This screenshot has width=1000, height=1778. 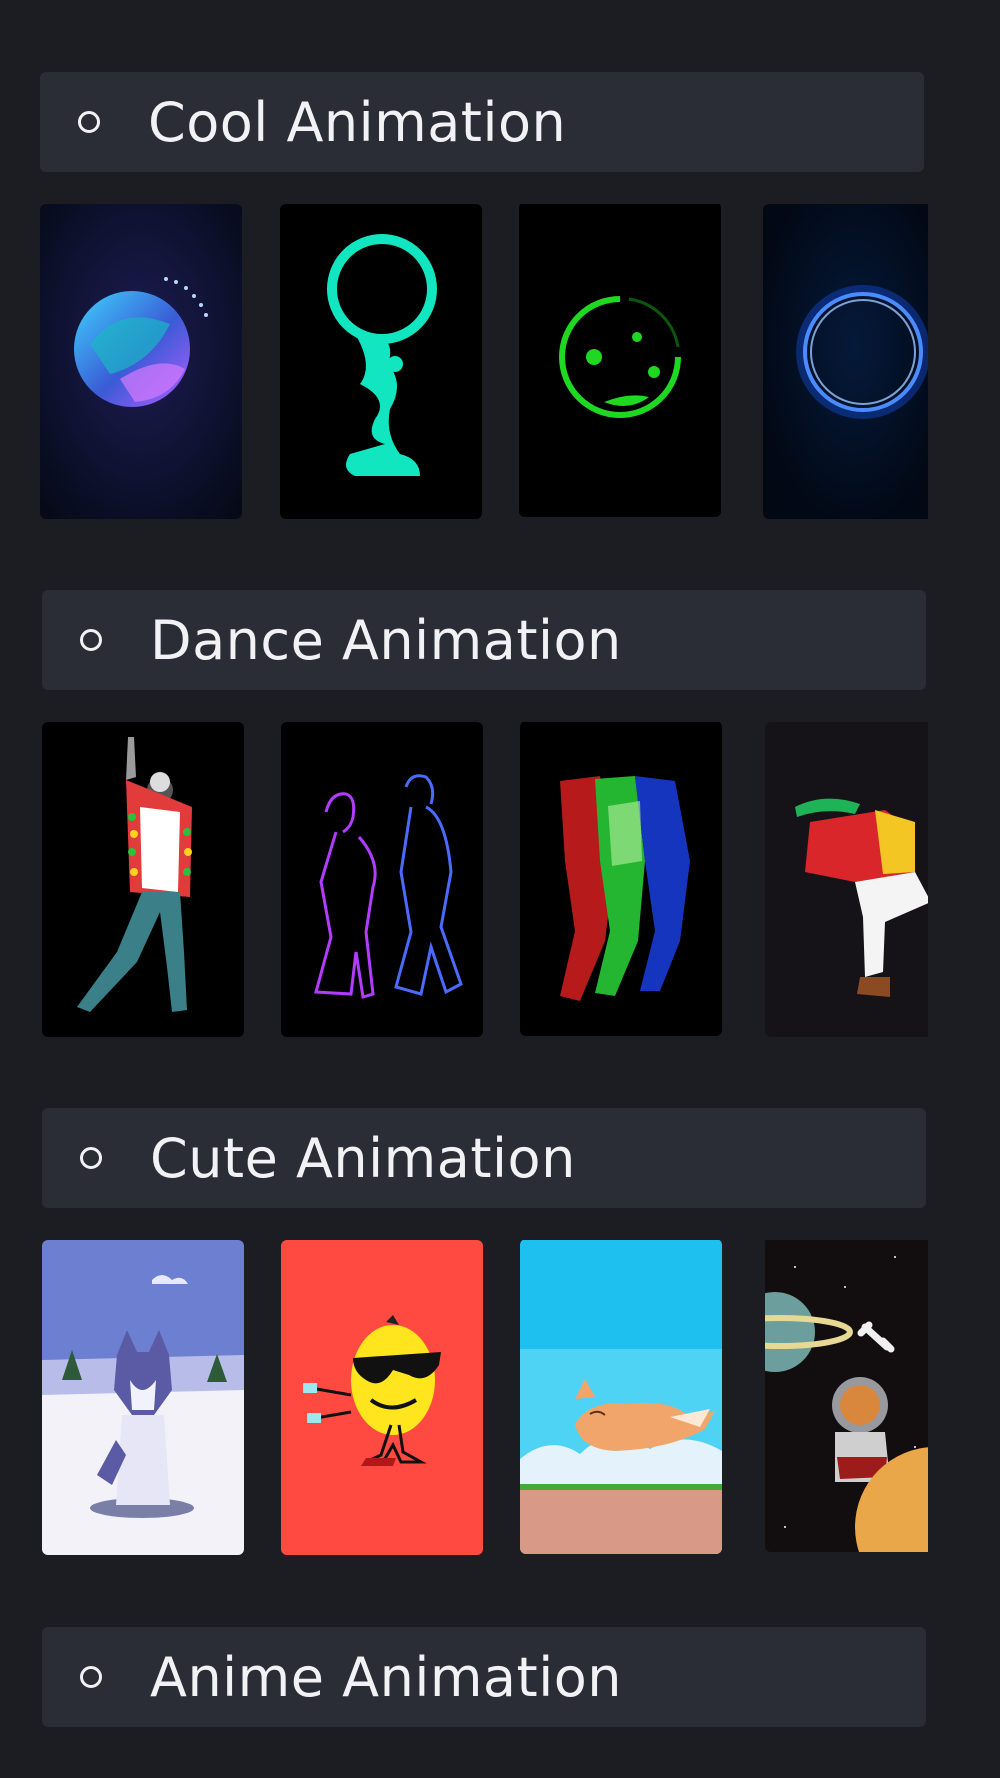 What do you see at coordinates (357, 122) in the screenshot?
I see `section-title: Cool Animation` at bounding box center [357, 122].